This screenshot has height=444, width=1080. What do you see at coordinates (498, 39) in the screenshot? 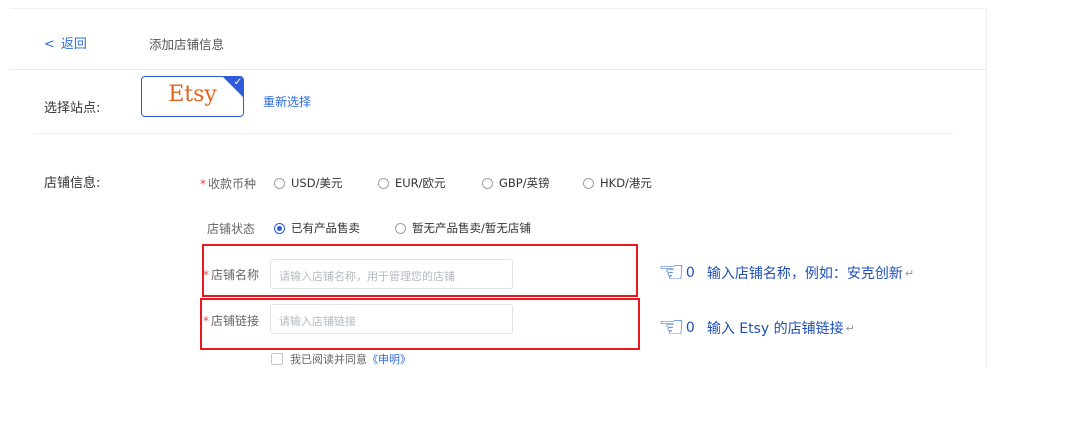
I see `top-bar: < 返回 添加店铺信息` at bounding box center [498, 39].